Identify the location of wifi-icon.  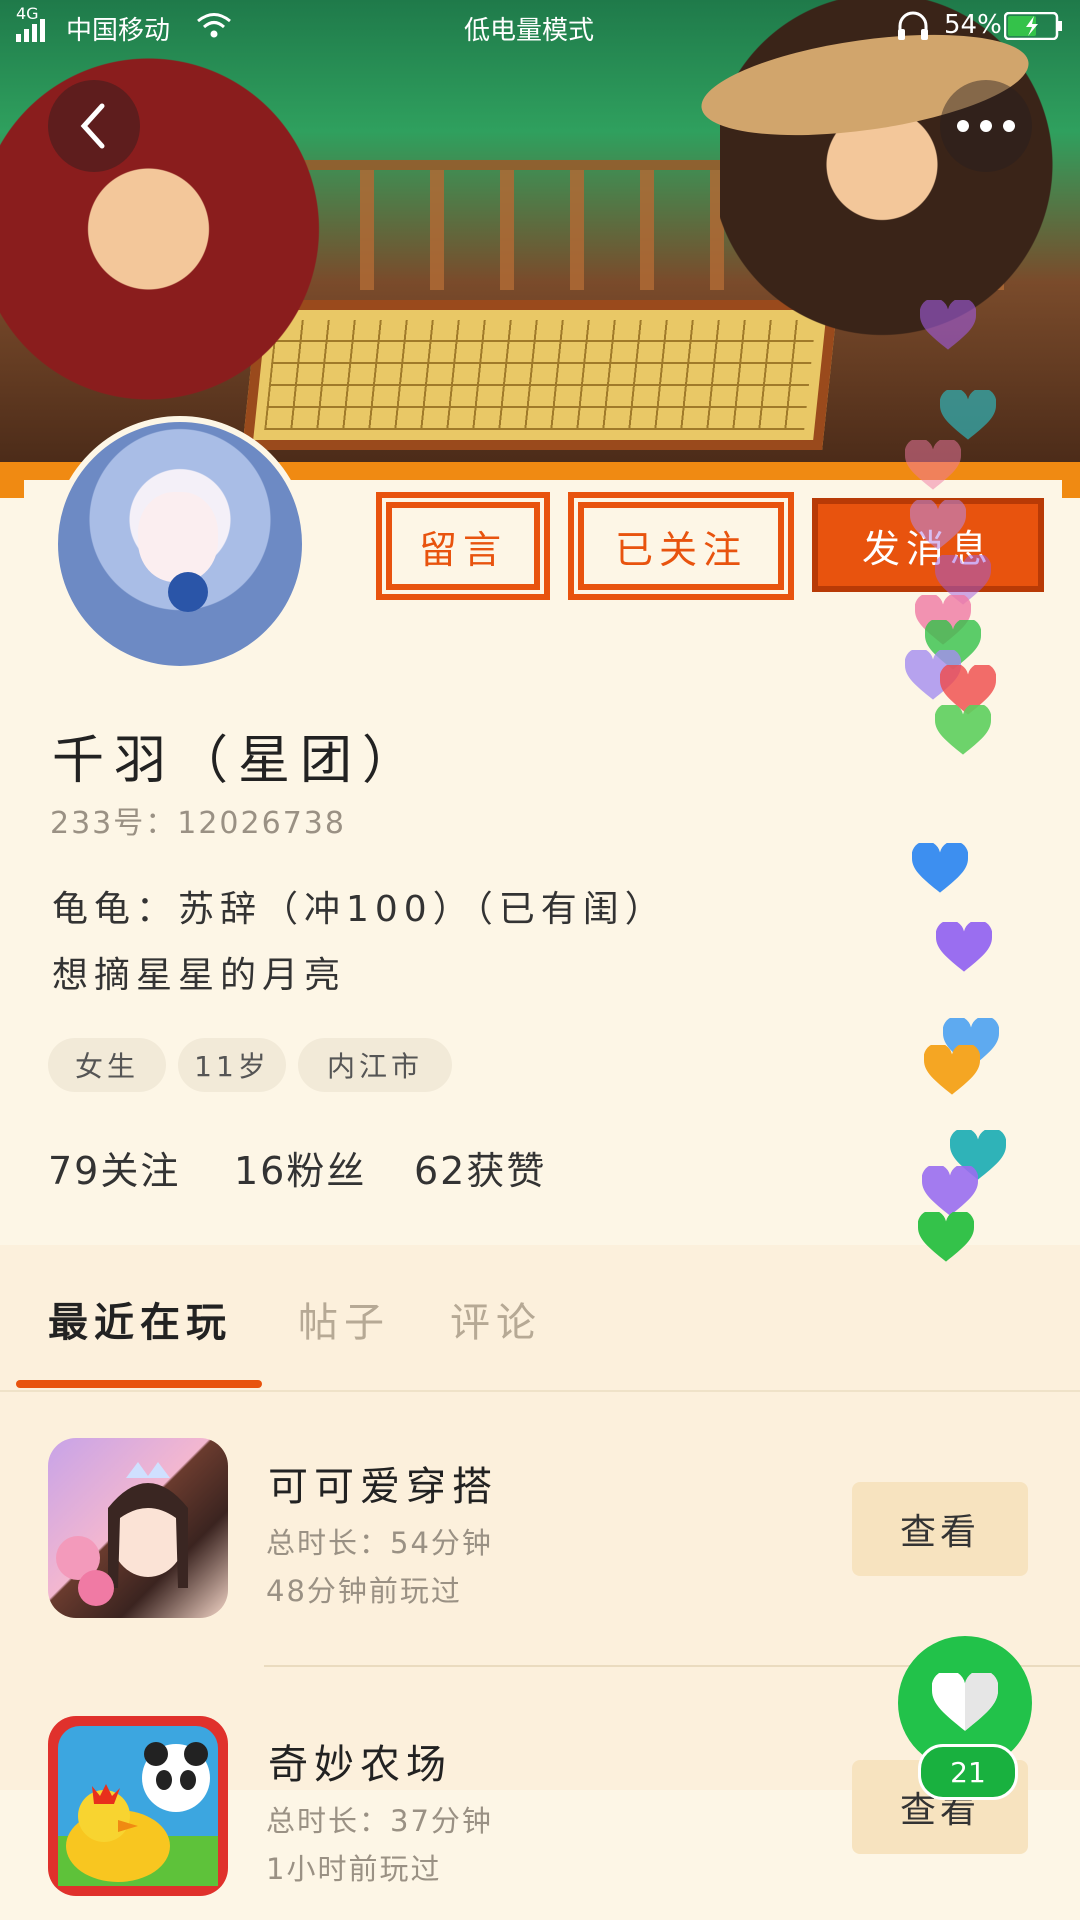
(214, 29).